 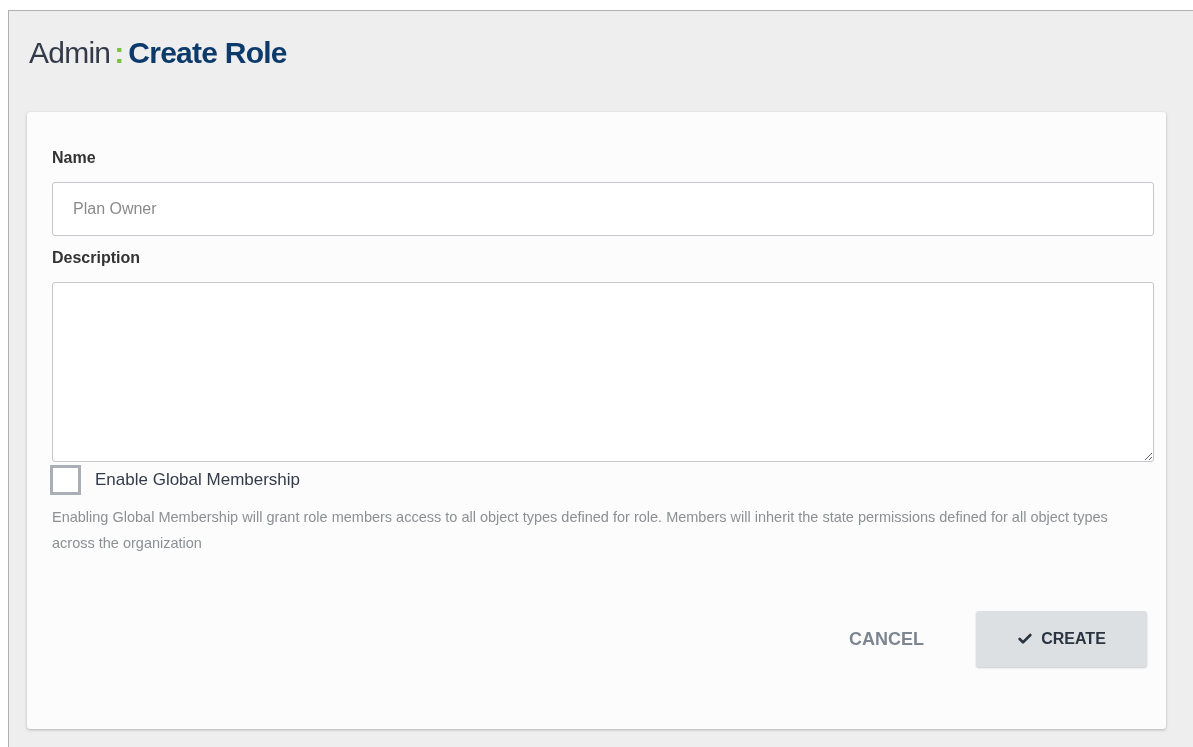 What do you see at coordinates (886, 639) in the screenshot?
I see `cancel-button: CANCEL` at bounding box center [886, 639].